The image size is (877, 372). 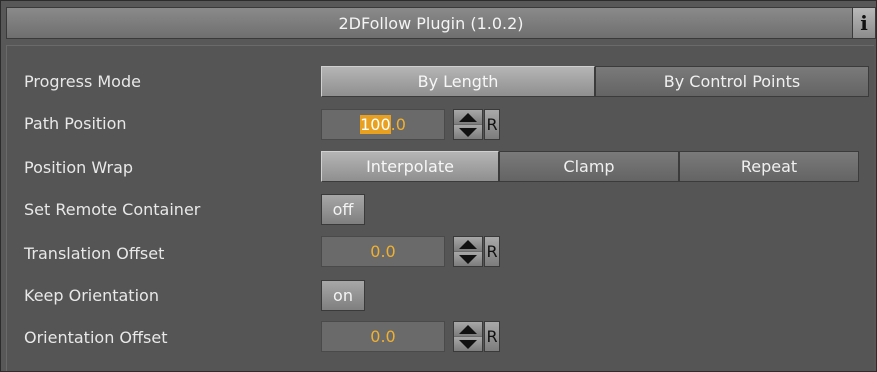 I want to click on translation-offset-reset-button: R, so click(x=492, y=251).